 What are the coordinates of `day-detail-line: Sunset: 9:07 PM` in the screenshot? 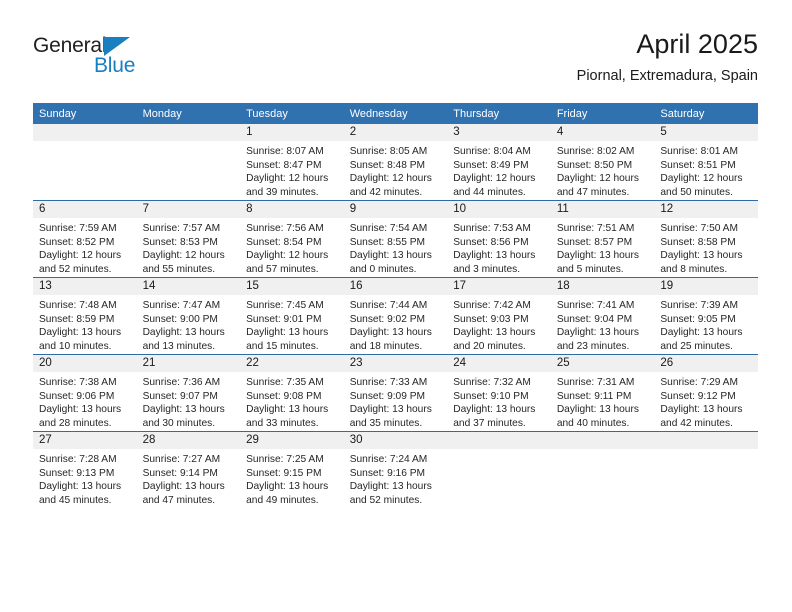 It's located at (180, 396).